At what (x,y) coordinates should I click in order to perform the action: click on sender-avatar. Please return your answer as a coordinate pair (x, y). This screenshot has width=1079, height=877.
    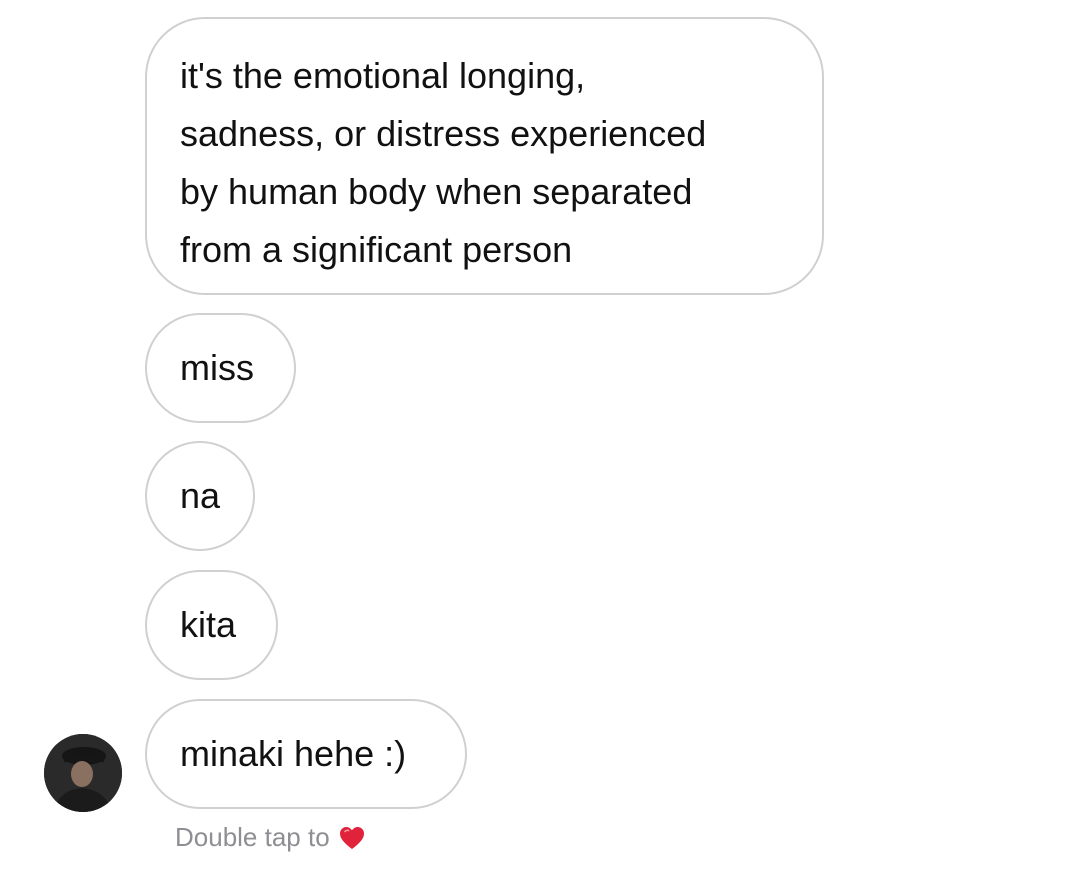
    Looking at the image, I should click on (83, 773).